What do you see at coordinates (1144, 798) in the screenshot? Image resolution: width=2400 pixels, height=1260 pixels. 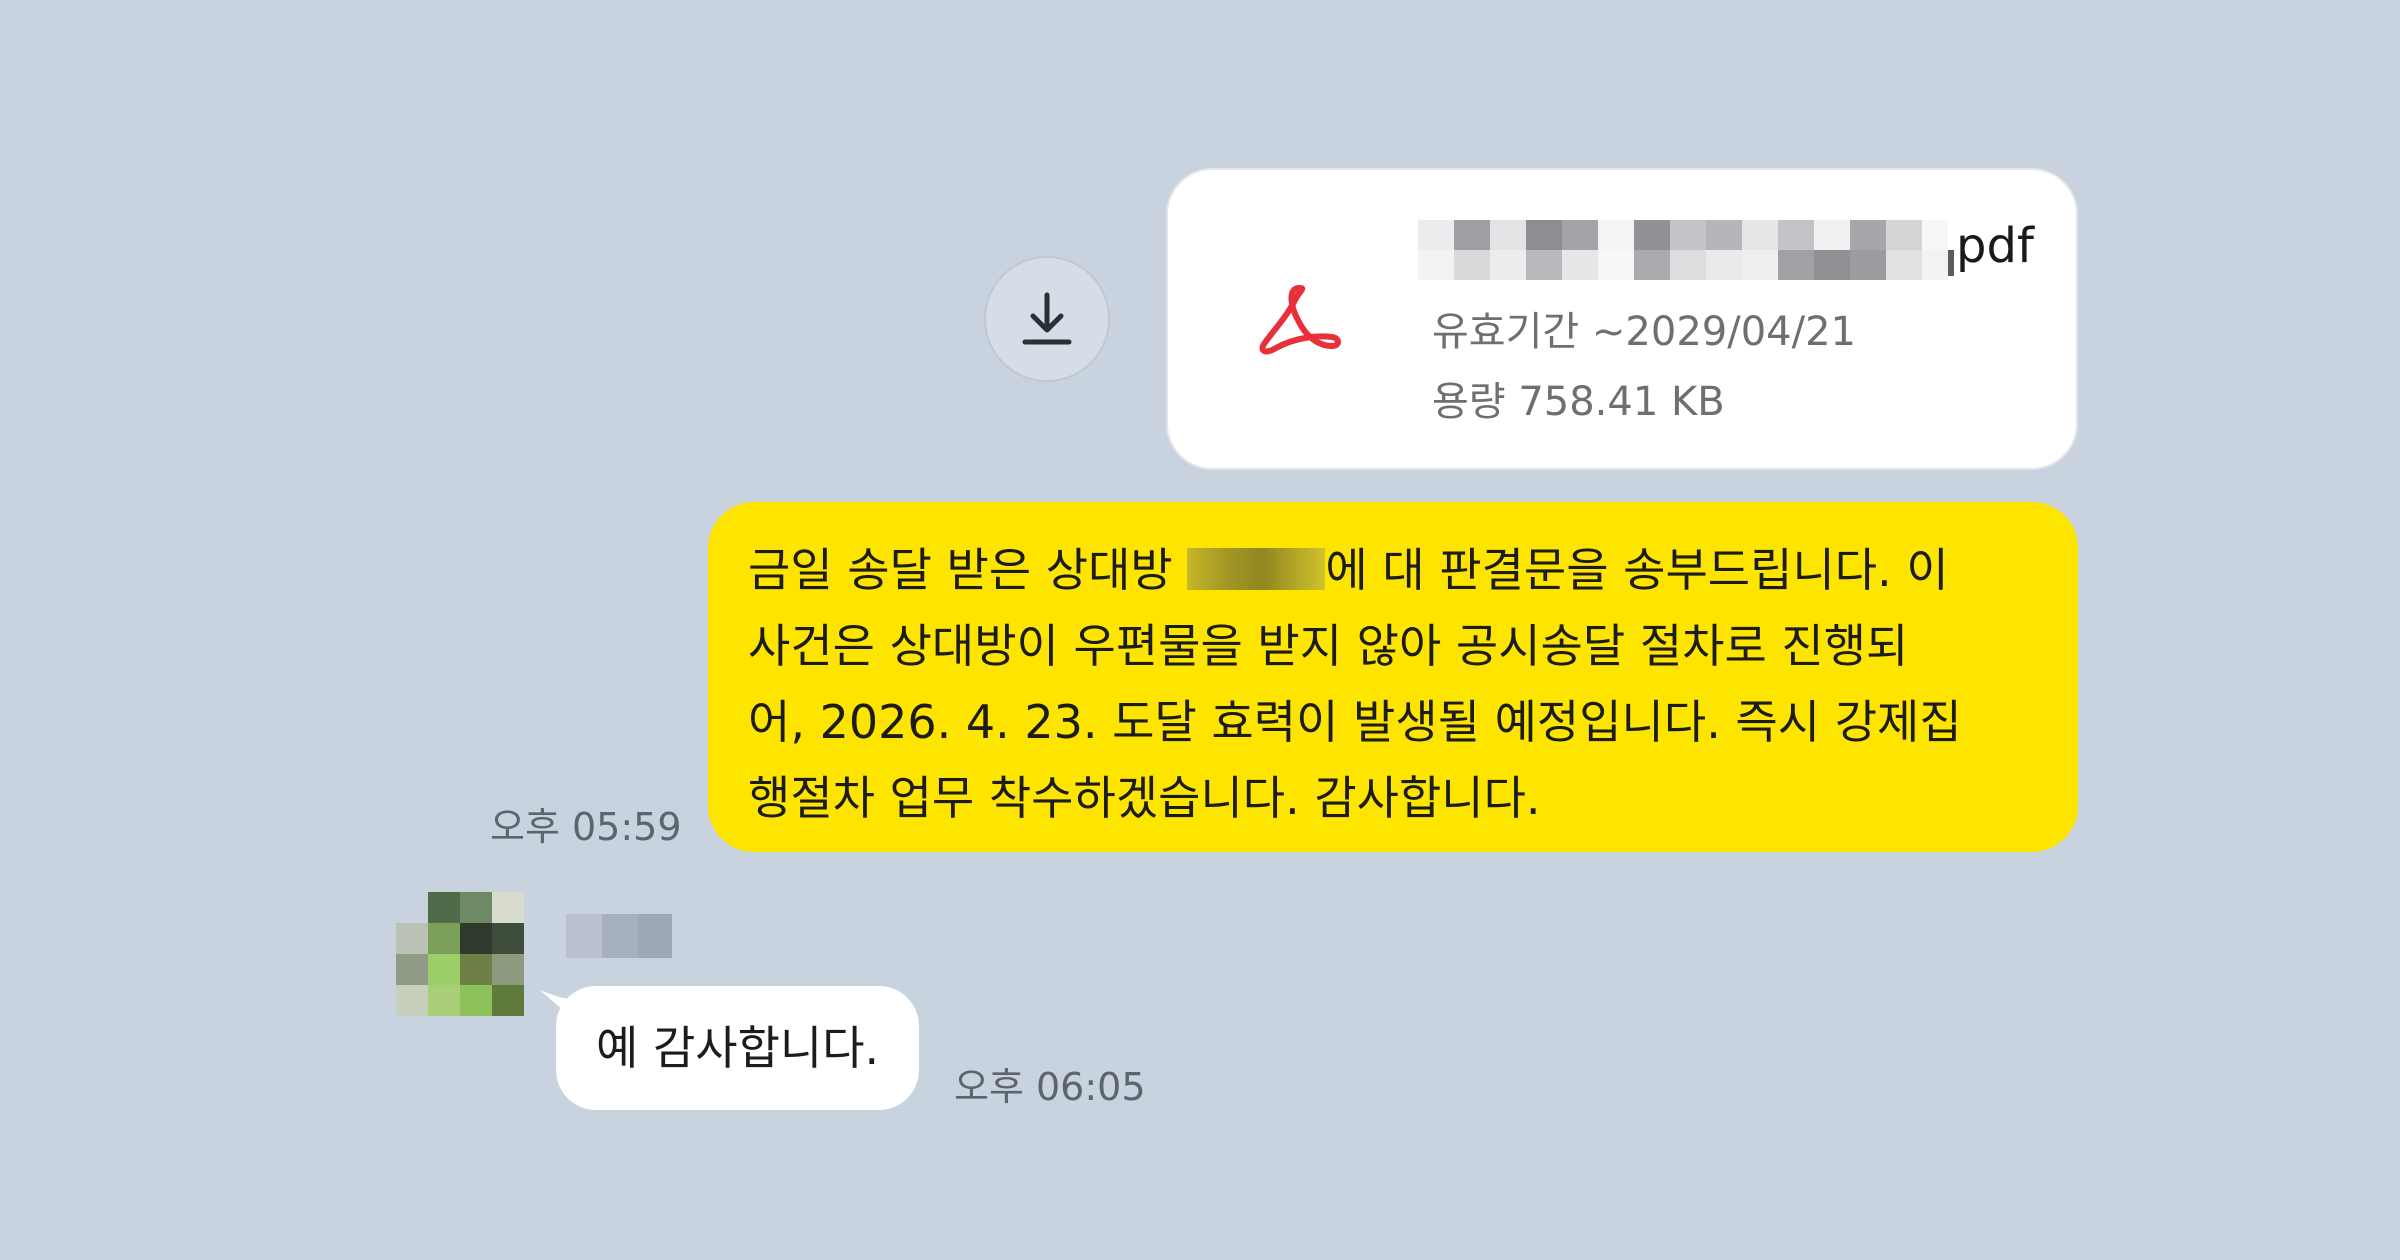 I see `message-line-4: 행절차 업무 착수하겠습니다. 감사합니다.` at bounding box center [1144, 798].